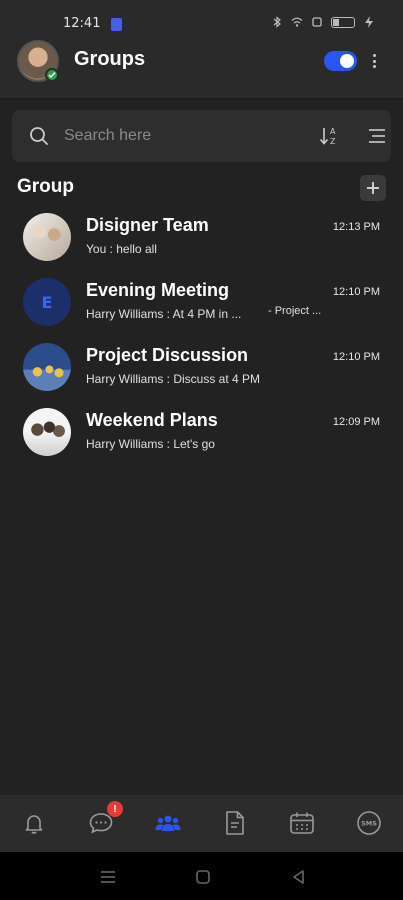 The height and width of the screenshot is (900, 403). Describe the element at coordinates (333, 141) in the screenshot. I see `svg-text: Z` at that location.